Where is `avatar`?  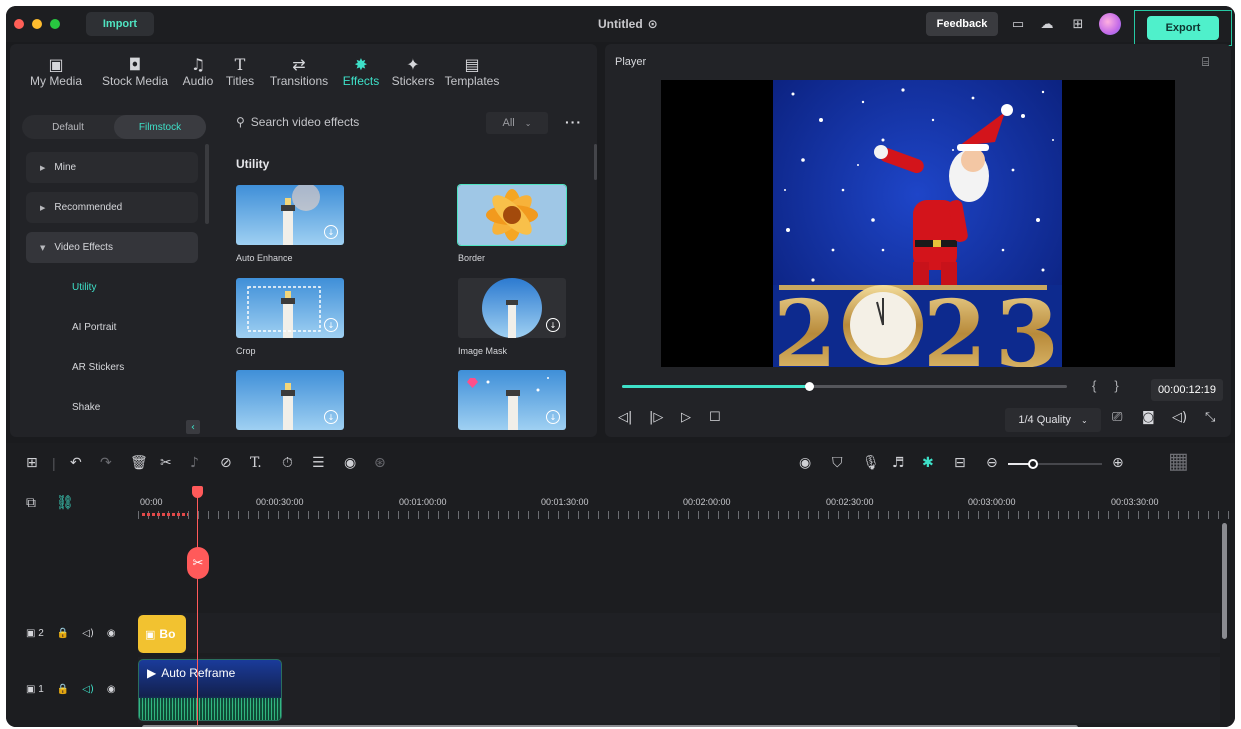
avatar is located at coordinates (1110, 24).